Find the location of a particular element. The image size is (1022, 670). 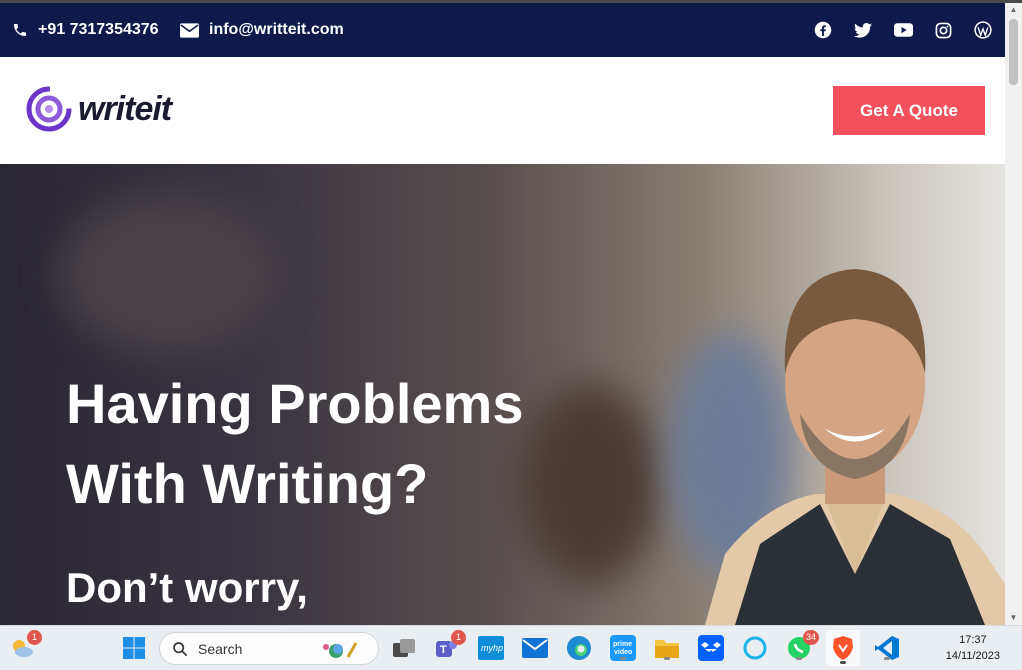

hero-bg-blur is located at coordinates (170, 274).